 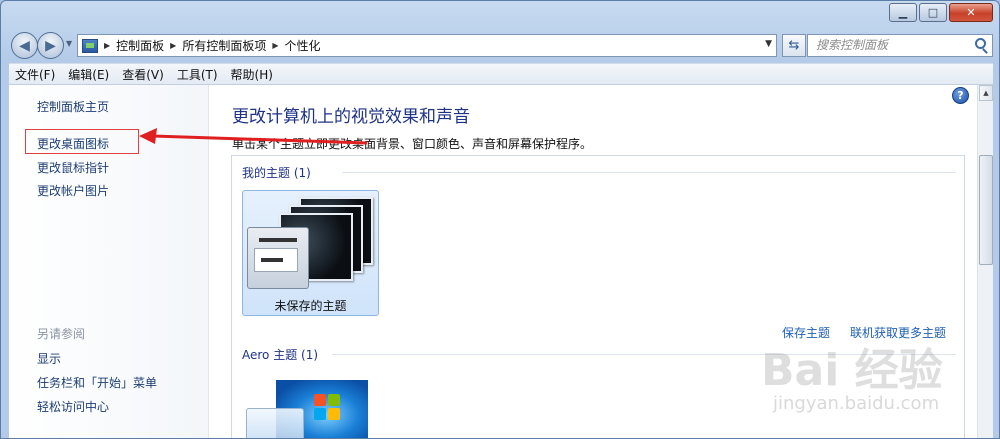 I want to click on menu-help: 帮助(H), so click(x=252, y=74).